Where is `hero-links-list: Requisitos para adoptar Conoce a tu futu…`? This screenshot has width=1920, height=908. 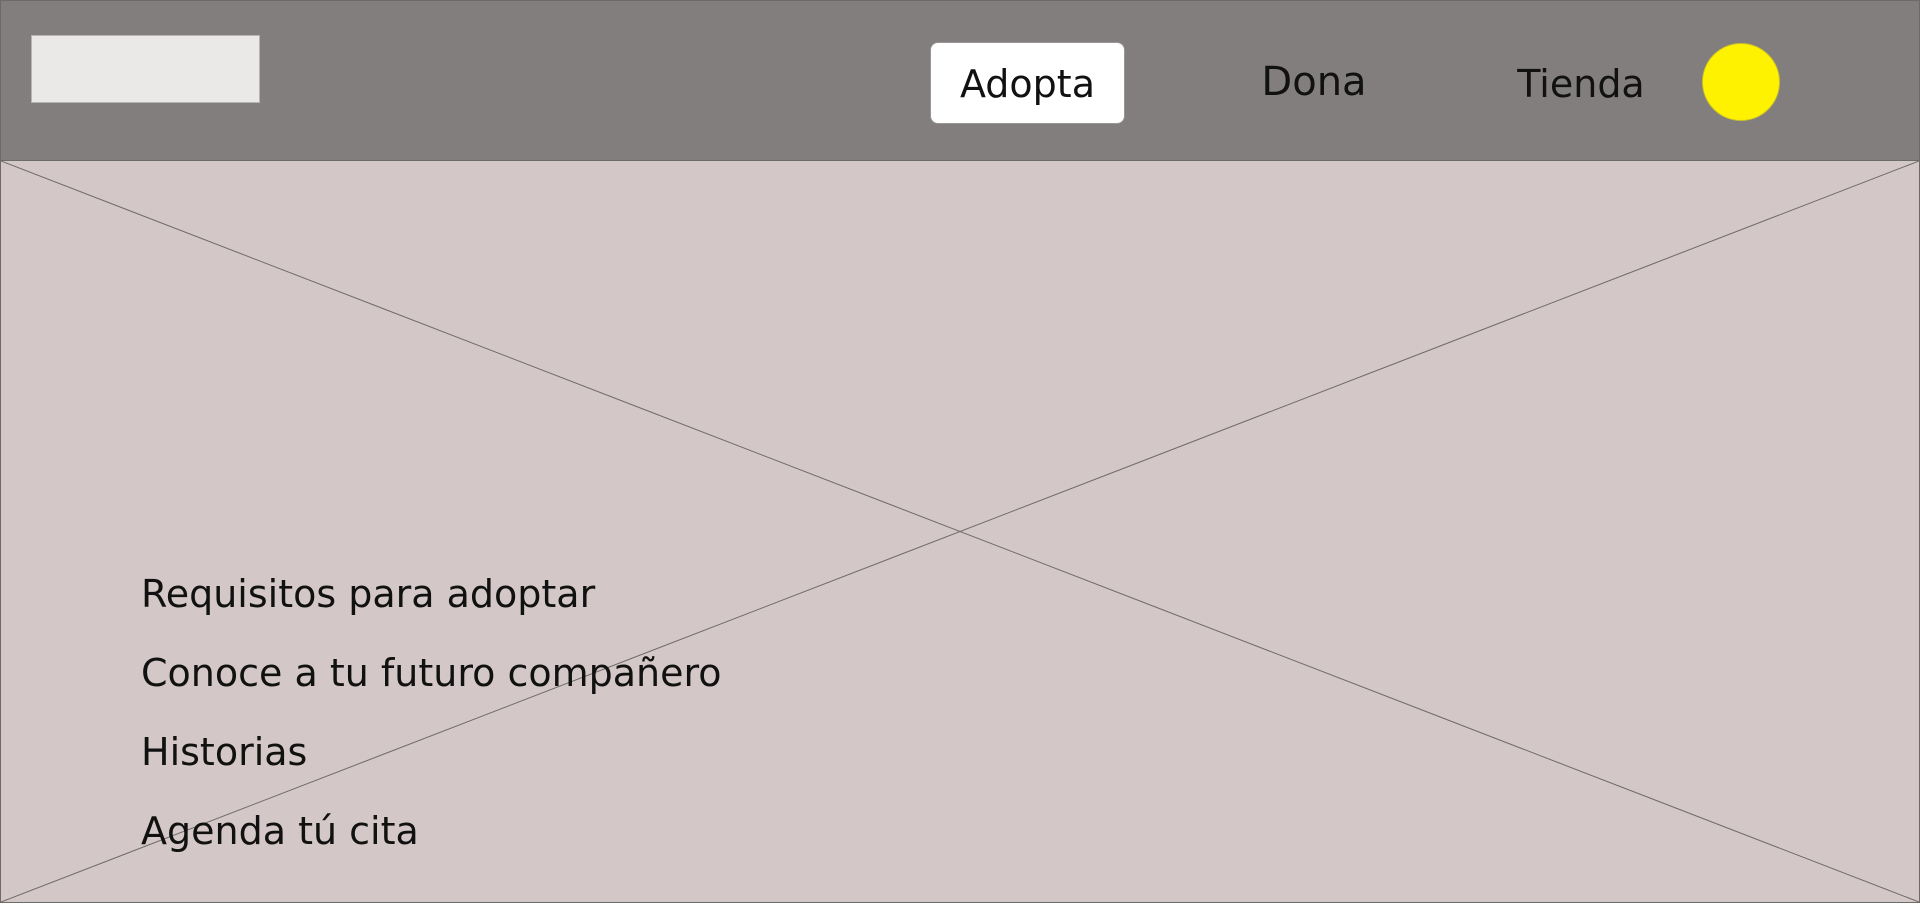 hero-links-list: Requisitos para adoptar Conoce a tu futu… is located at coordinates (431, 713).